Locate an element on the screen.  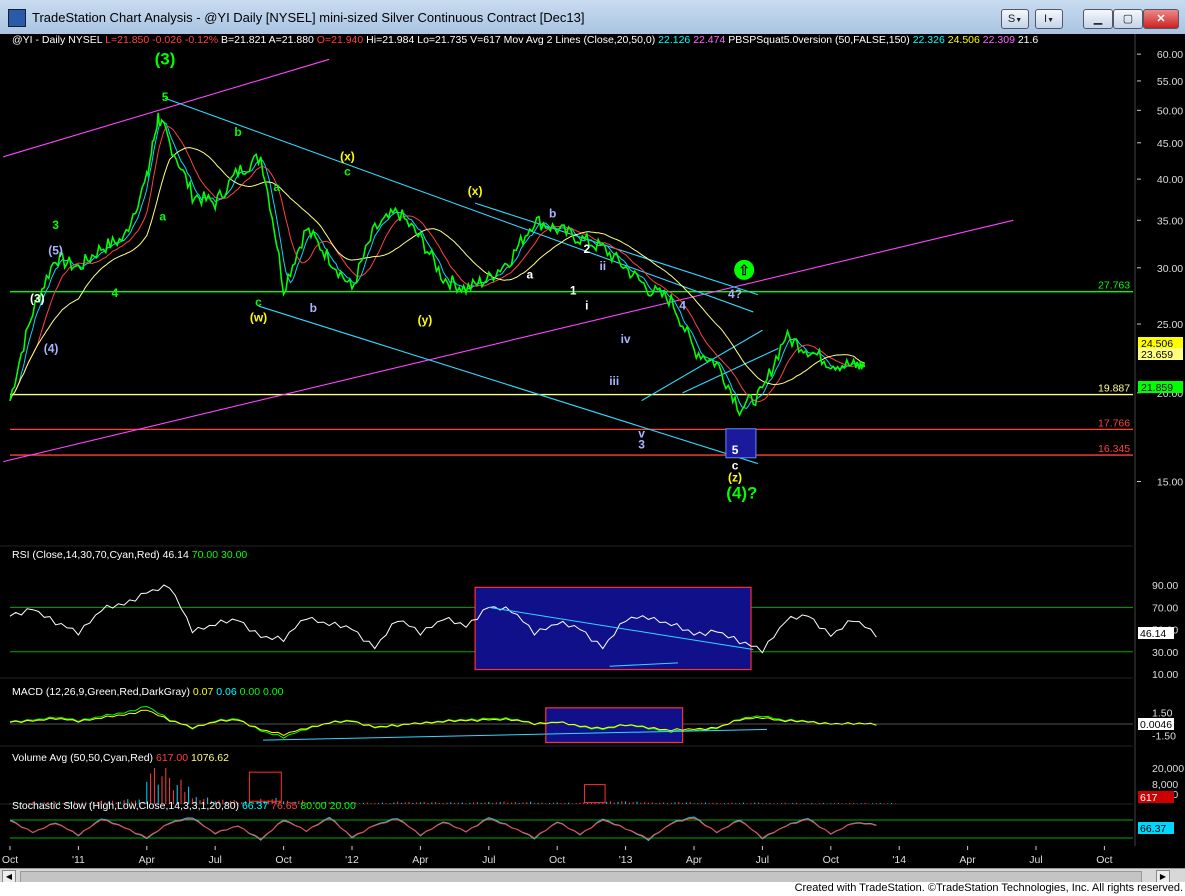
indicator-value: 46.14 is located at coordinates (174, 555).